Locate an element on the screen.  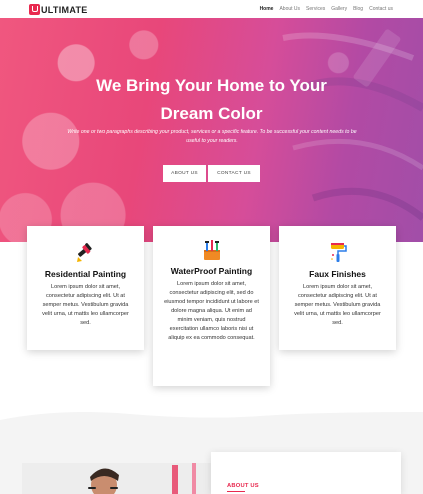
service-title: Faux Finishes is located at coordinates (337, 274).